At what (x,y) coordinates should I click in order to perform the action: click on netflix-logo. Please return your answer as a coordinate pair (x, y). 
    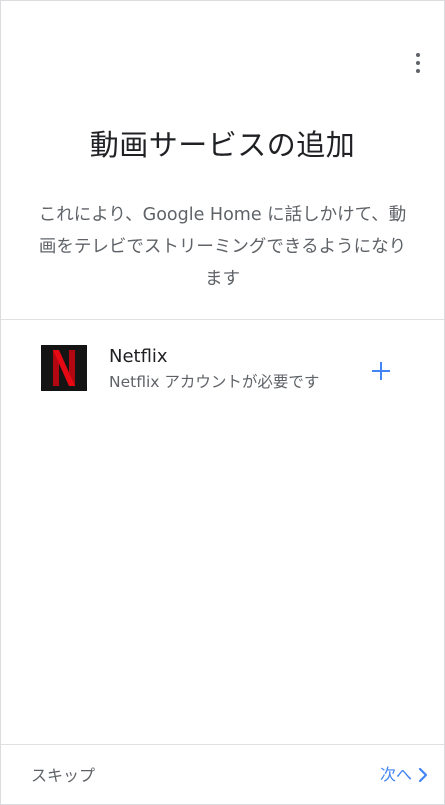
    Looking at the image, I should click on (64, 368).